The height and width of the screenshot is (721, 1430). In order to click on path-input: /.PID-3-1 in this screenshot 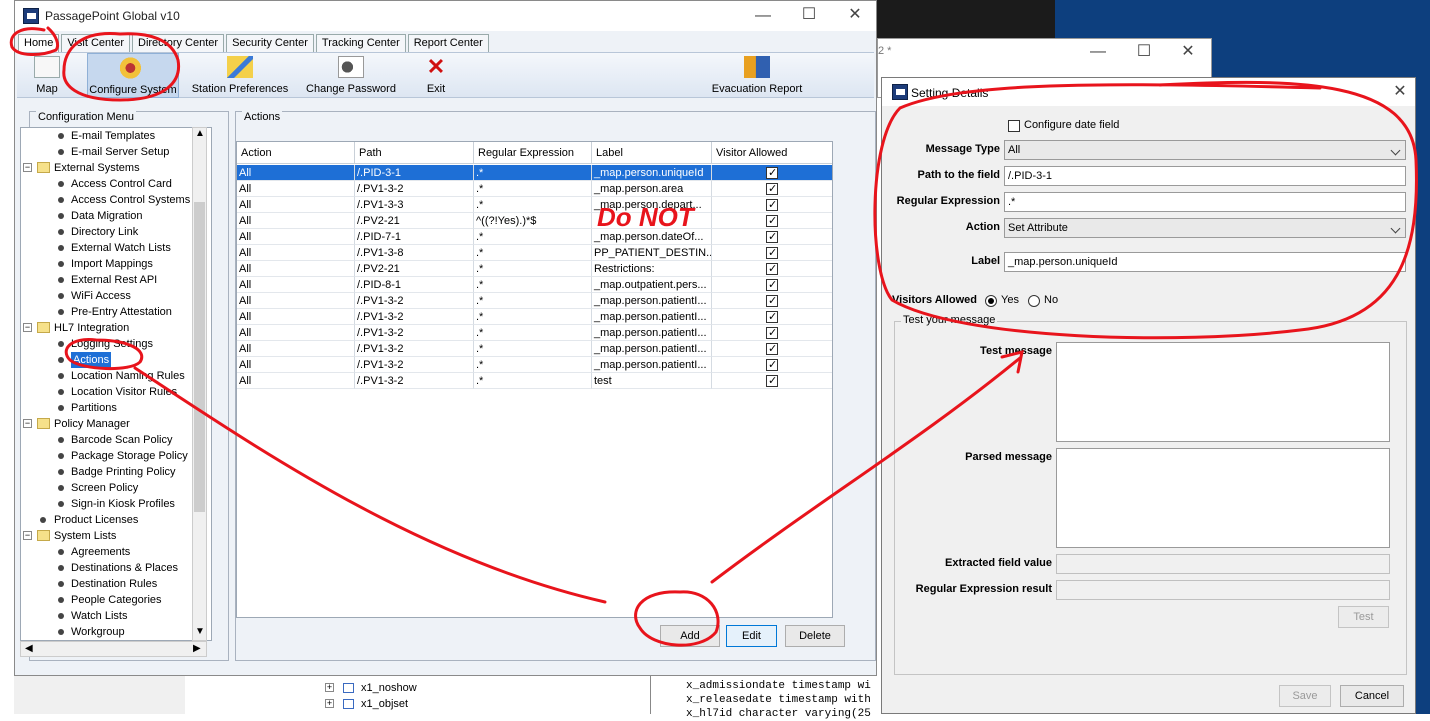, I will do `click(1205, 176)`.